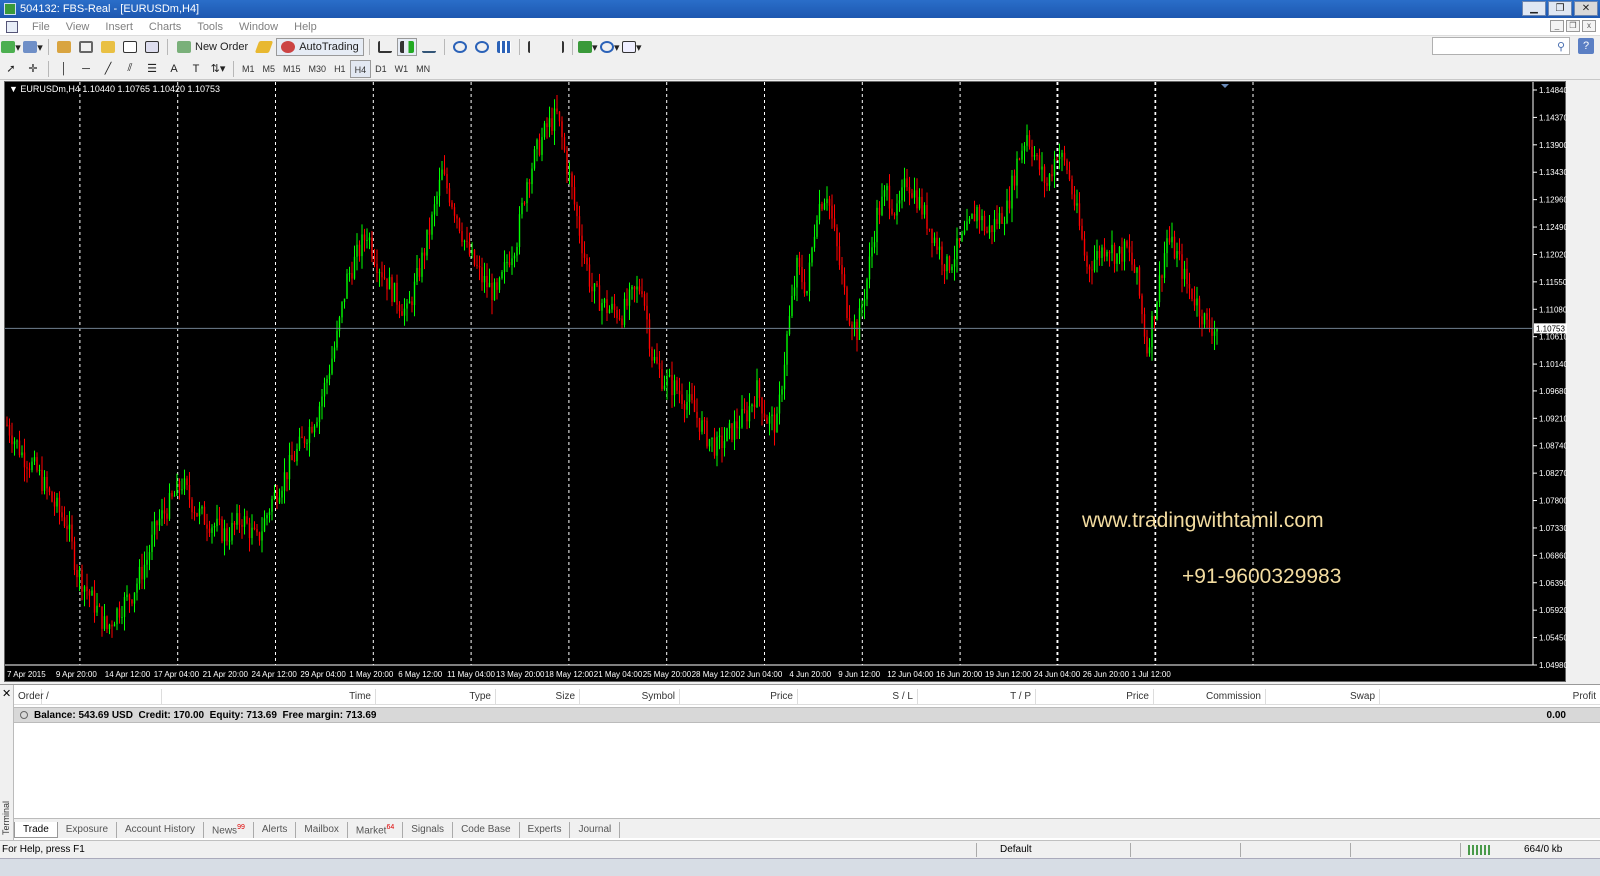 The width and height of the screenshot is (1600, 876). I want to click on text-label-button: T, so click(196, 69).